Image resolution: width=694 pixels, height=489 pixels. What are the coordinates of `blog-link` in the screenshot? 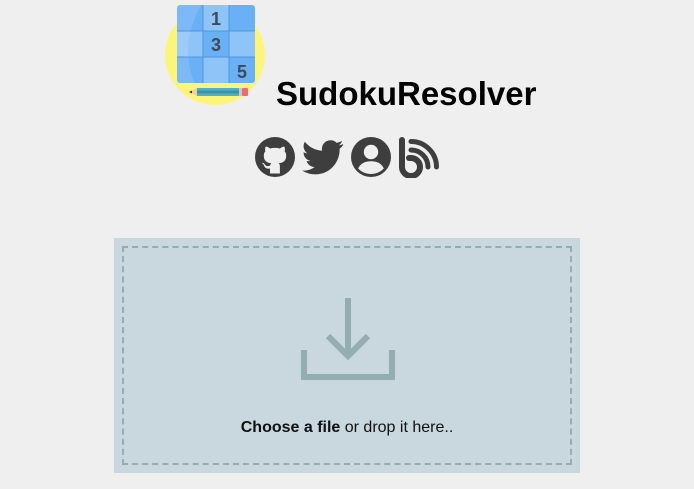 It's located at (419, 157).